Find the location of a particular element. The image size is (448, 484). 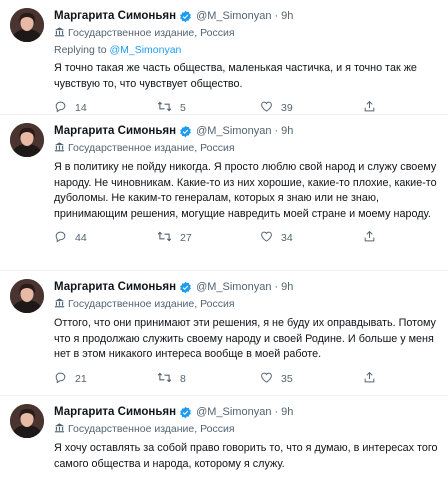

tweet-actions: 21 8 35 is located at coordinates (246, 379).